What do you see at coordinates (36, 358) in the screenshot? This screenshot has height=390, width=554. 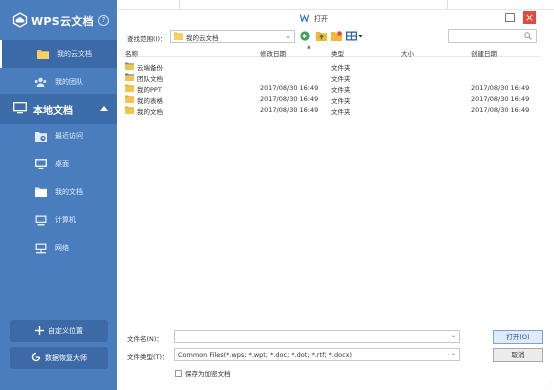 I see `recovery-icon` at bounding box center [36, 358].